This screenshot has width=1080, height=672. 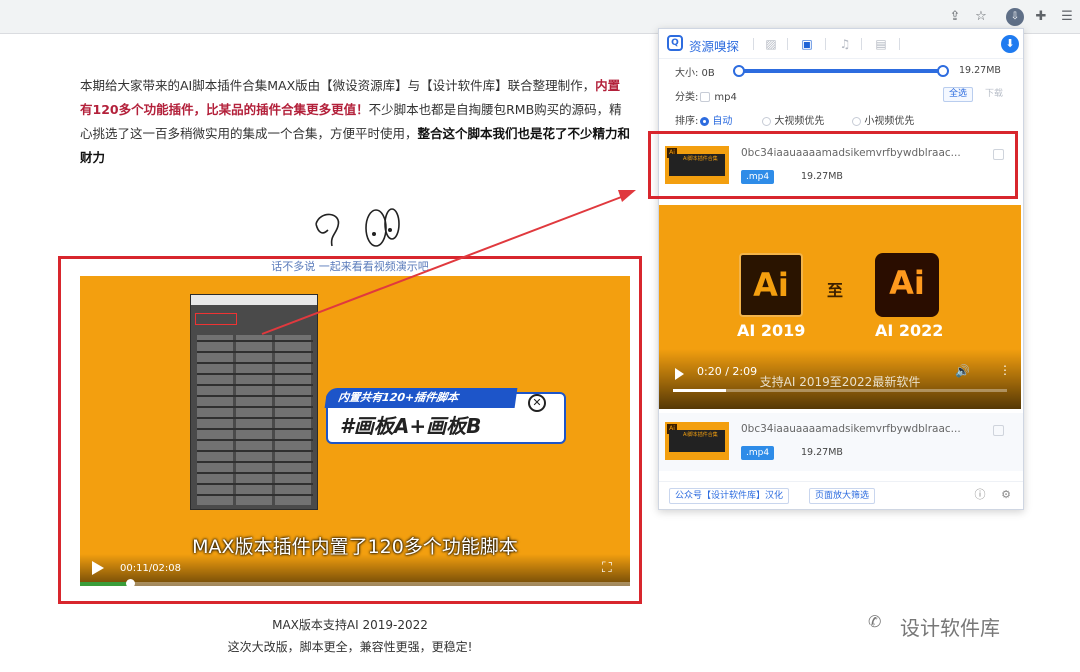 What do you see at coordinates (771, 44) in the screenshot?
I see `image-tab-icon: ▨` at bounding box center [771, 44].